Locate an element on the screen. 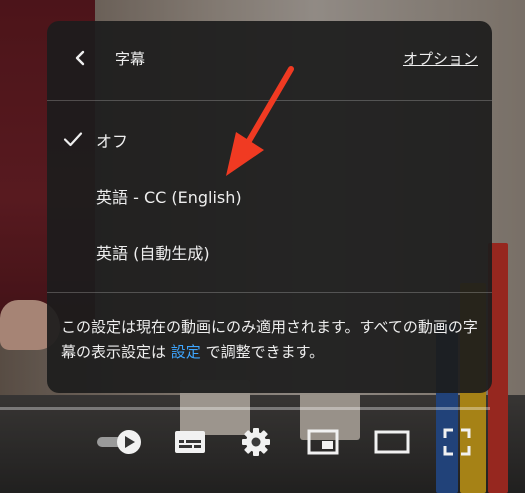 This screenshot has height=493, width=525. gear-icon is located at coordinates (256, 442).